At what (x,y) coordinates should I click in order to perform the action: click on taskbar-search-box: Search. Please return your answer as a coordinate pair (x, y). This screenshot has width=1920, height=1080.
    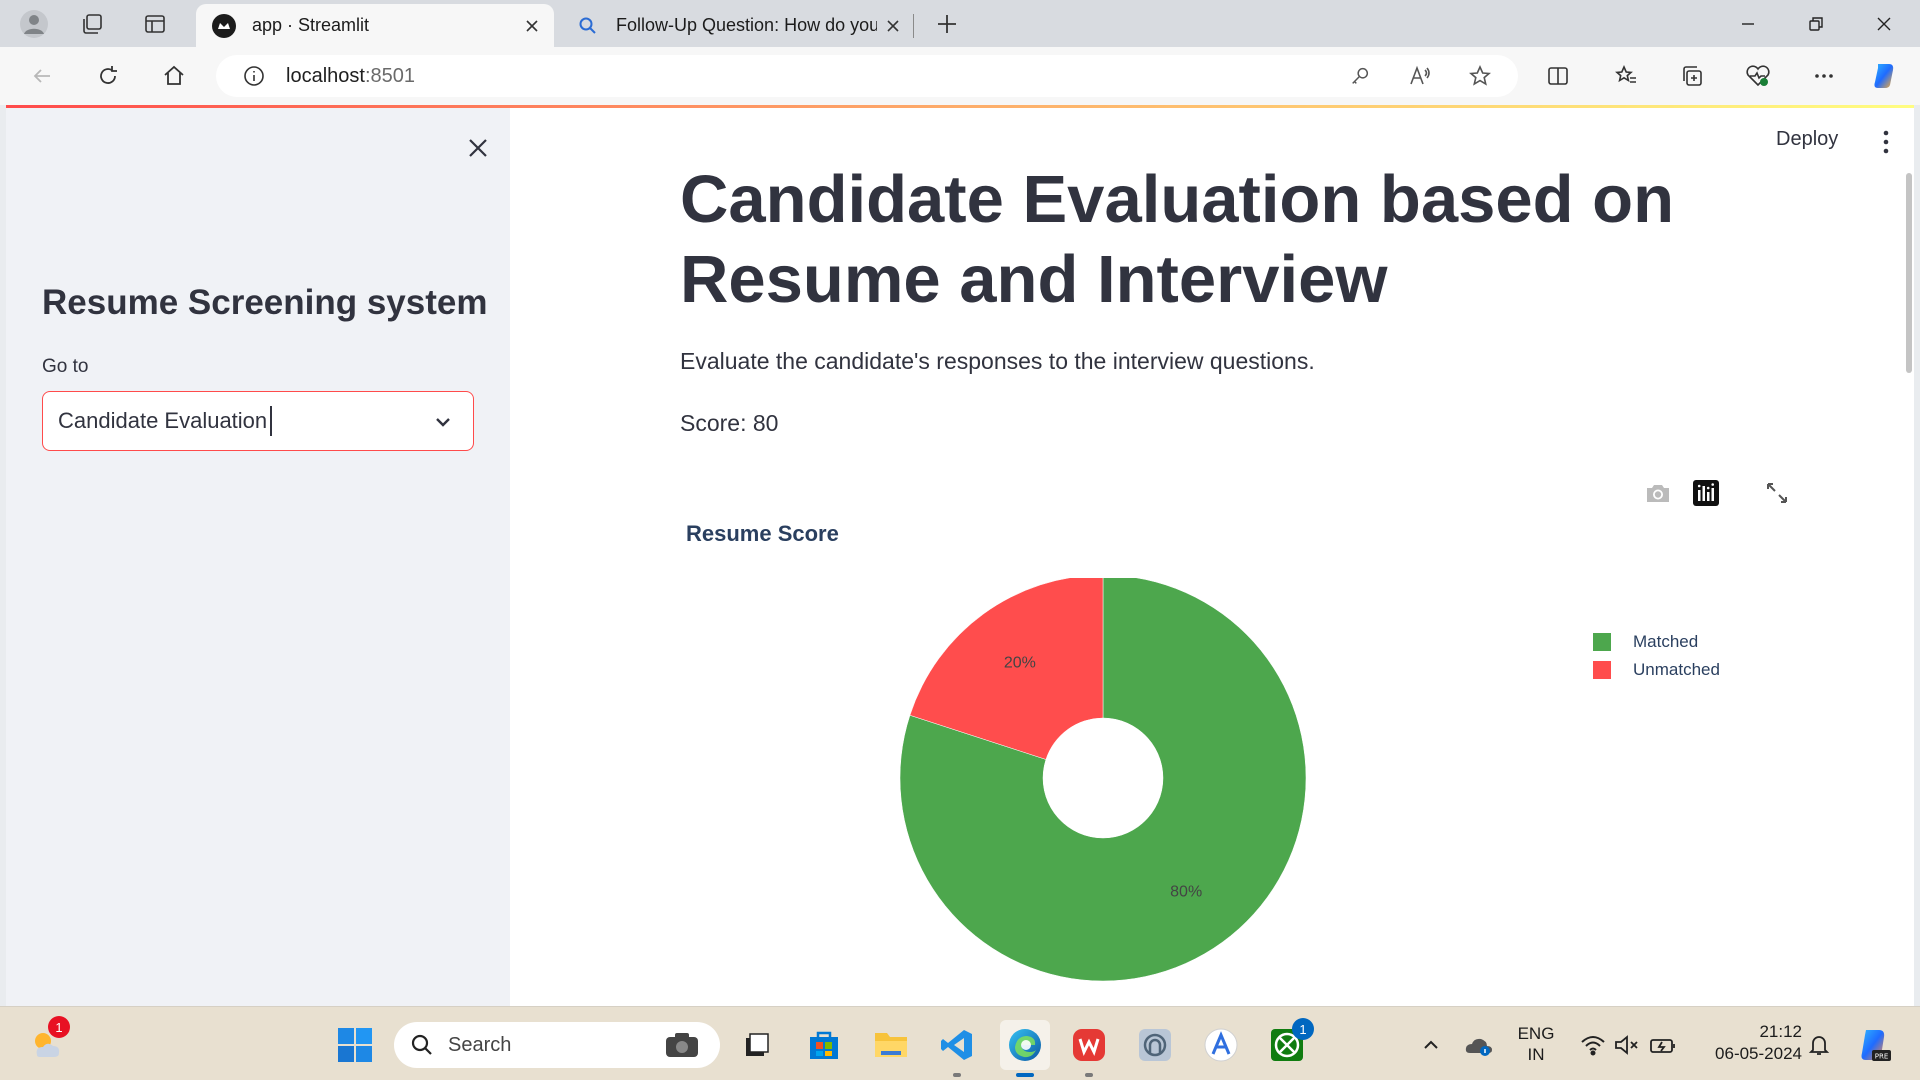
    Looking at the image, I should click on (557, 1045).